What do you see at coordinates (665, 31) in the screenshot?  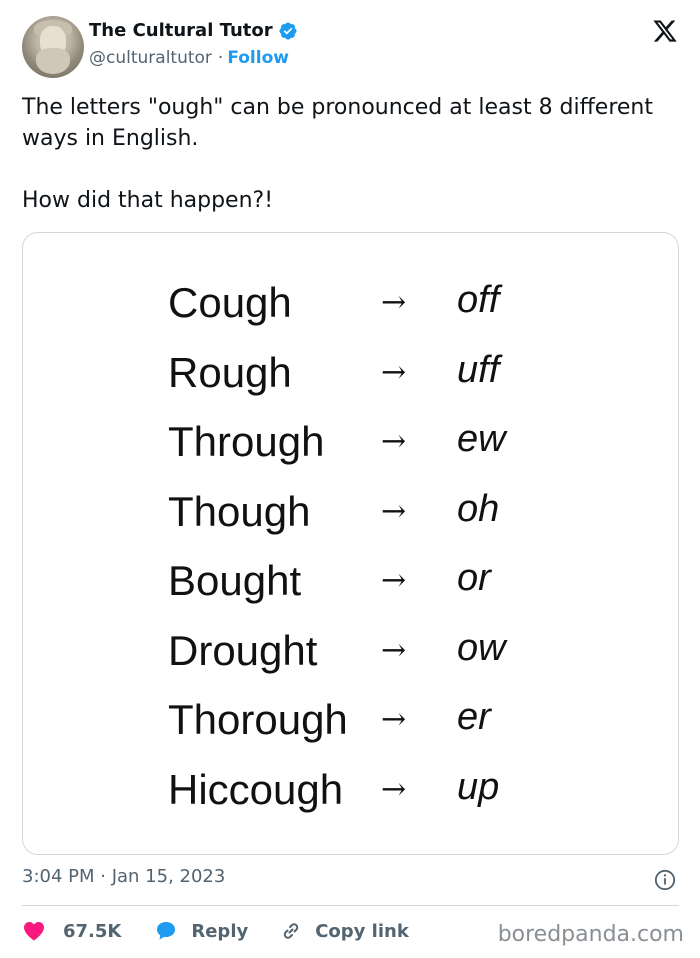 I see `x-logo-icon` at bounding box center [665, 31].